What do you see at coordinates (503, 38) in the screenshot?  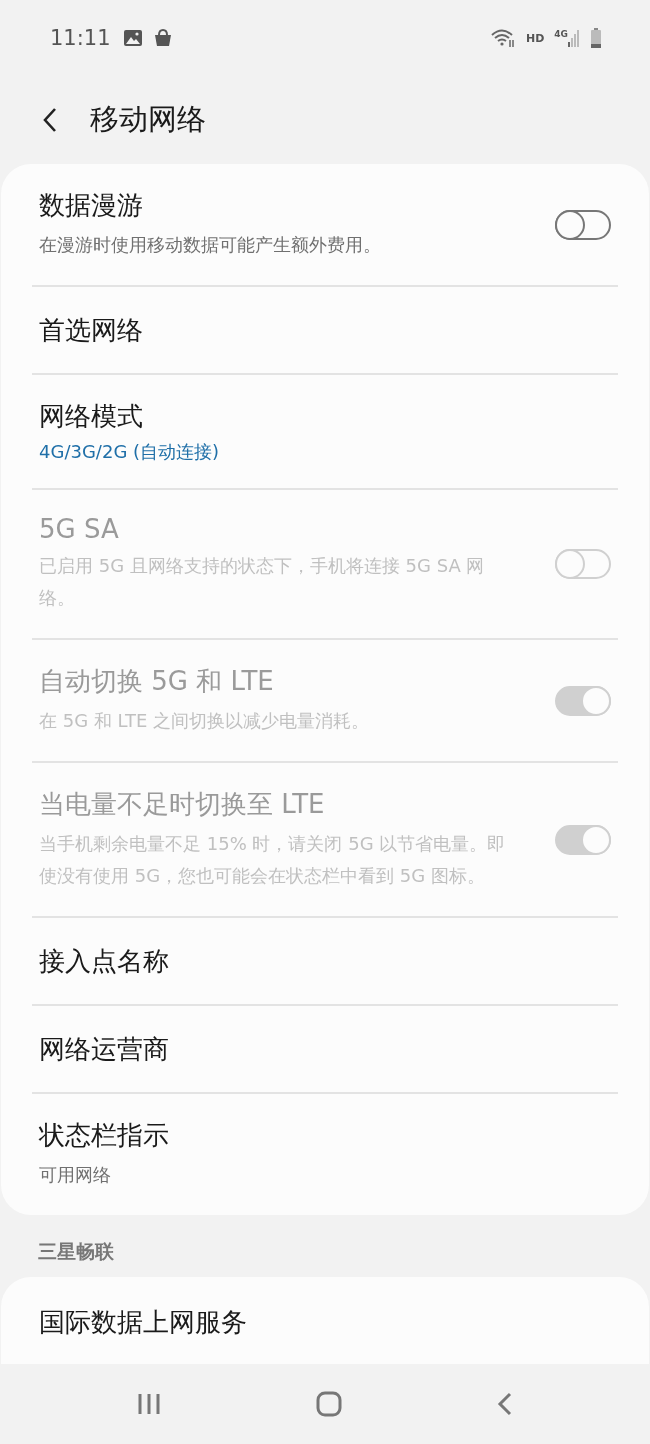 I see `wifi-icon` at bounding box center [503, 38].